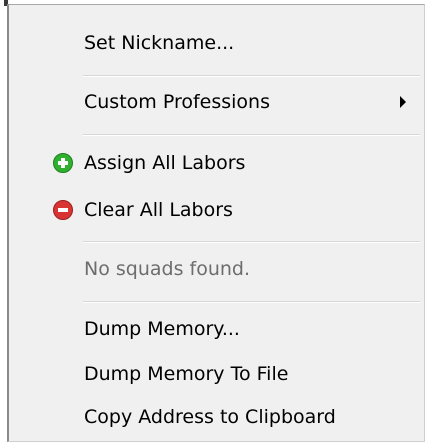  Describe the element at coordinates (186, 374) in the screenshot. I see `menu-item-label: Dump Memory To File` at that location.